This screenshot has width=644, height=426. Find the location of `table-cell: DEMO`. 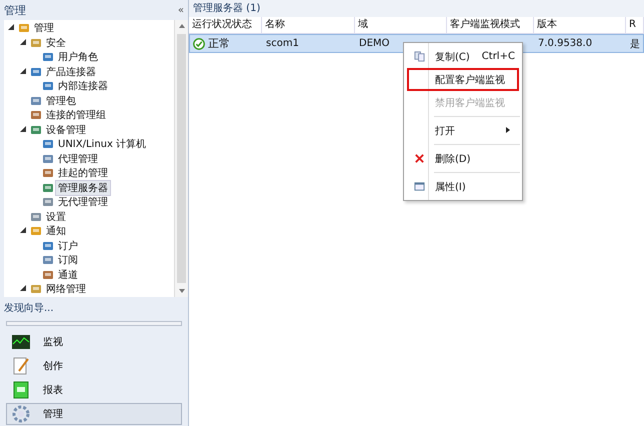

table-cell: DEMO is located at coordinates (374, 43).